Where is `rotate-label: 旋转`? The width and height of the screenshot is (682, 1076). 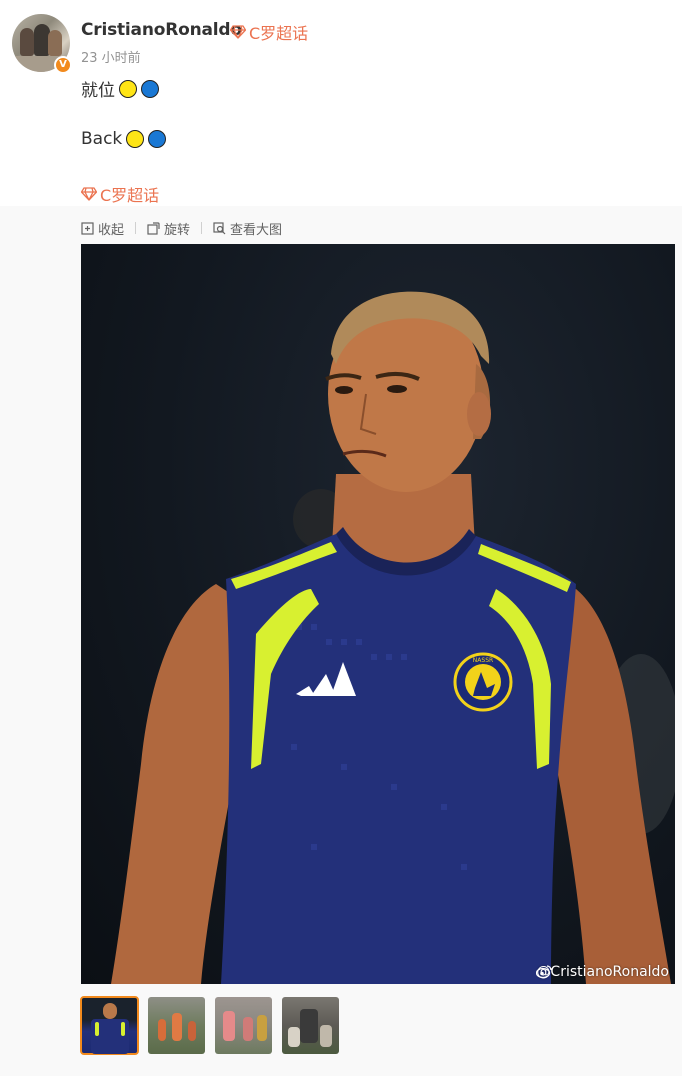 rotate-label: 旋转 is located at coordinates (177, 230).